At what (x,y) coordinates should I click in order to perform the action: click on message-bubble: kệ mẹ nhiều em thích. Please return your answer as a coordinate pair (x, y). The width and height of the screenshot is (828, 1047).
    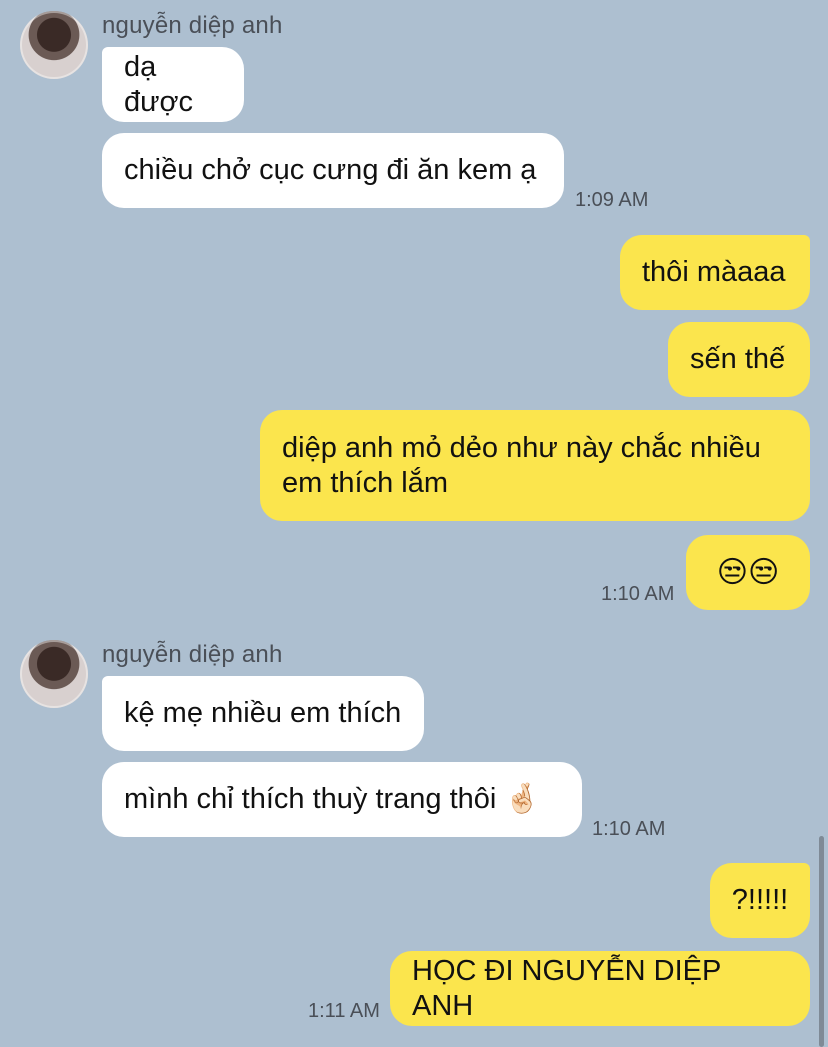
    Looking at the image, I should click on (263, 713).